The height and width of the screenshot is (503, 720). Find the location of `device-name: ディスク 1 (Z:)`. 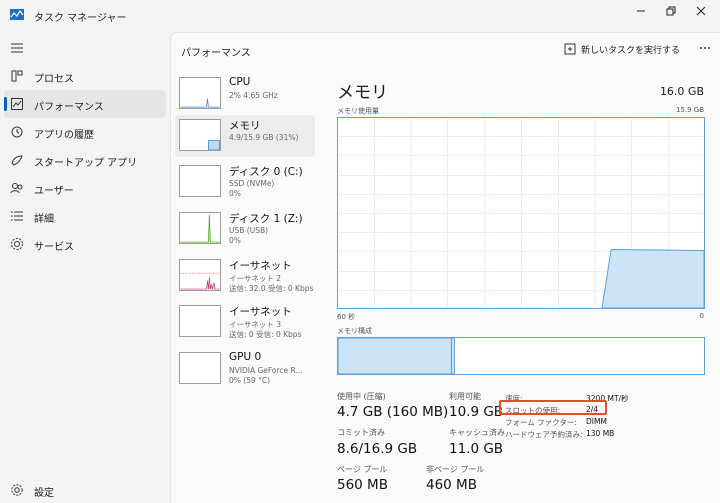

device-name: ディスク 1 (Z:) is located at coordinates (266, 219).